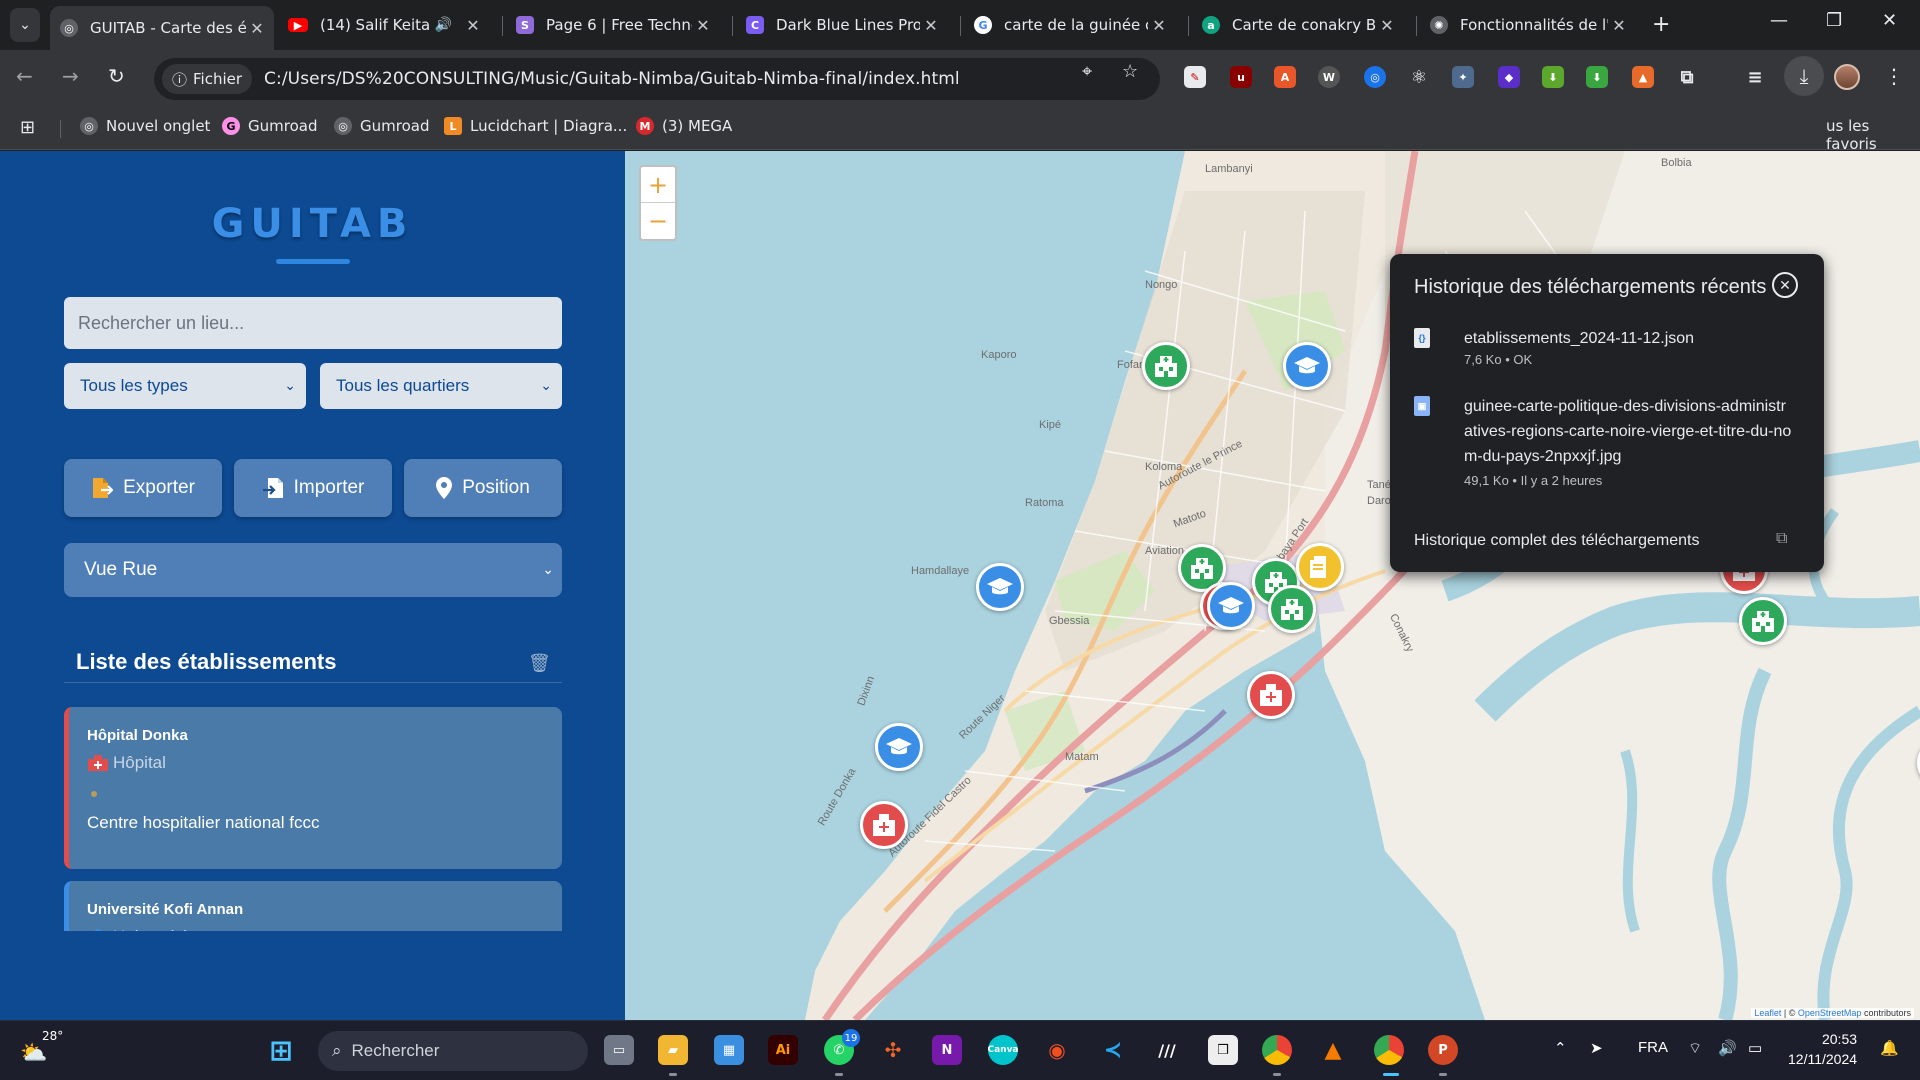 This screenshot has height=1080, width=1920. What do you see at coordinates (1727, 1048) in the screenshot?
I see `volume-icon: 🔊` at bounding box center [1727, 1048].